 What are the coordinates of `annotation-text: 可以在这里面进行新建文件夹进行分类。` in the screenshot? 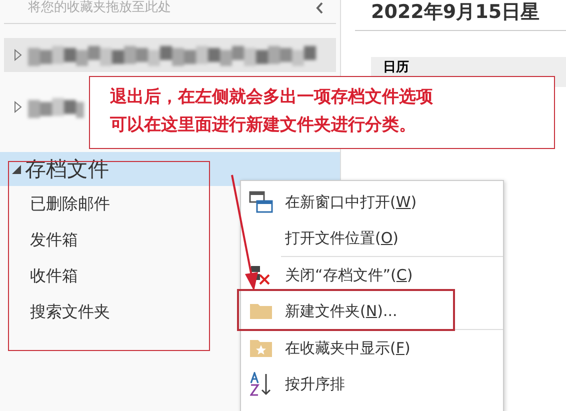 It's located at (263, 125).